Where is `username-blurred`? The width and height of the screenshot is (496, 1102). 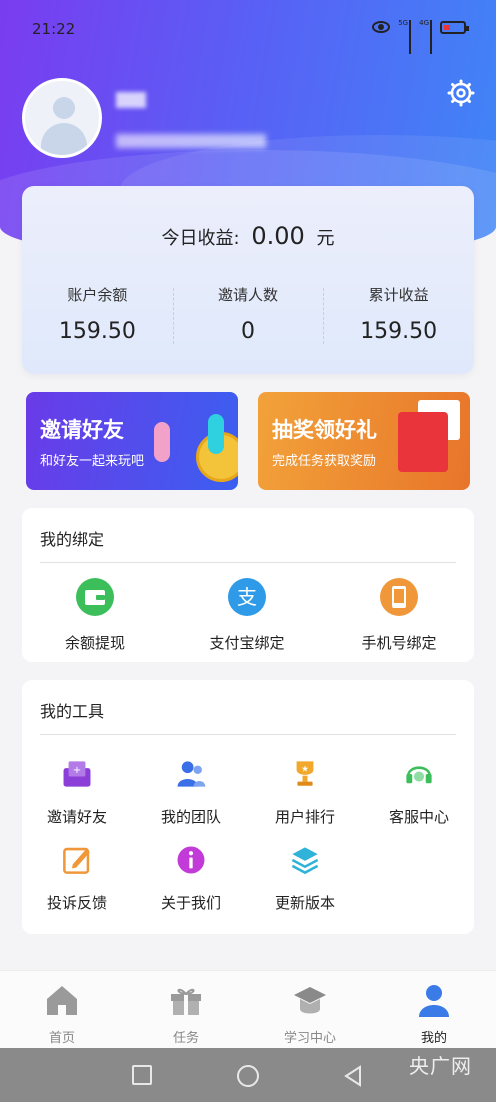 username-blurred is located at coordinates (131, 100).